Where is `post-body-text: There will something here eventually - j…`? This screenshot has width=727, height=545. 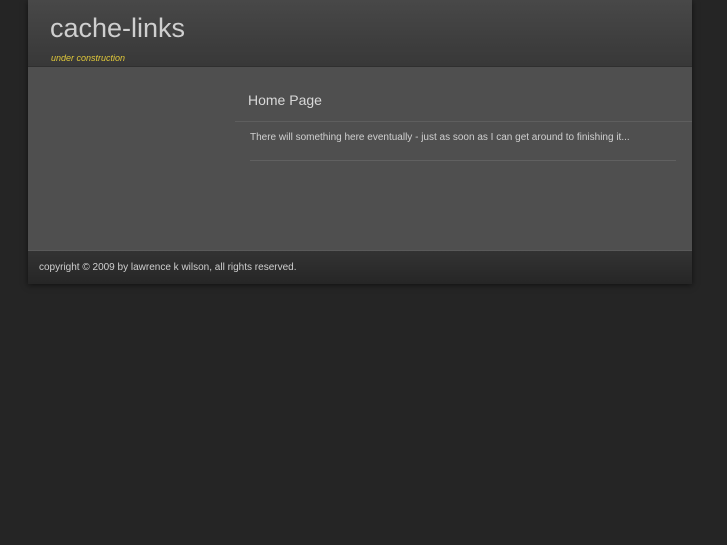 post-body-text: There will something here eventually - j… is located at coordinates (440, 137).